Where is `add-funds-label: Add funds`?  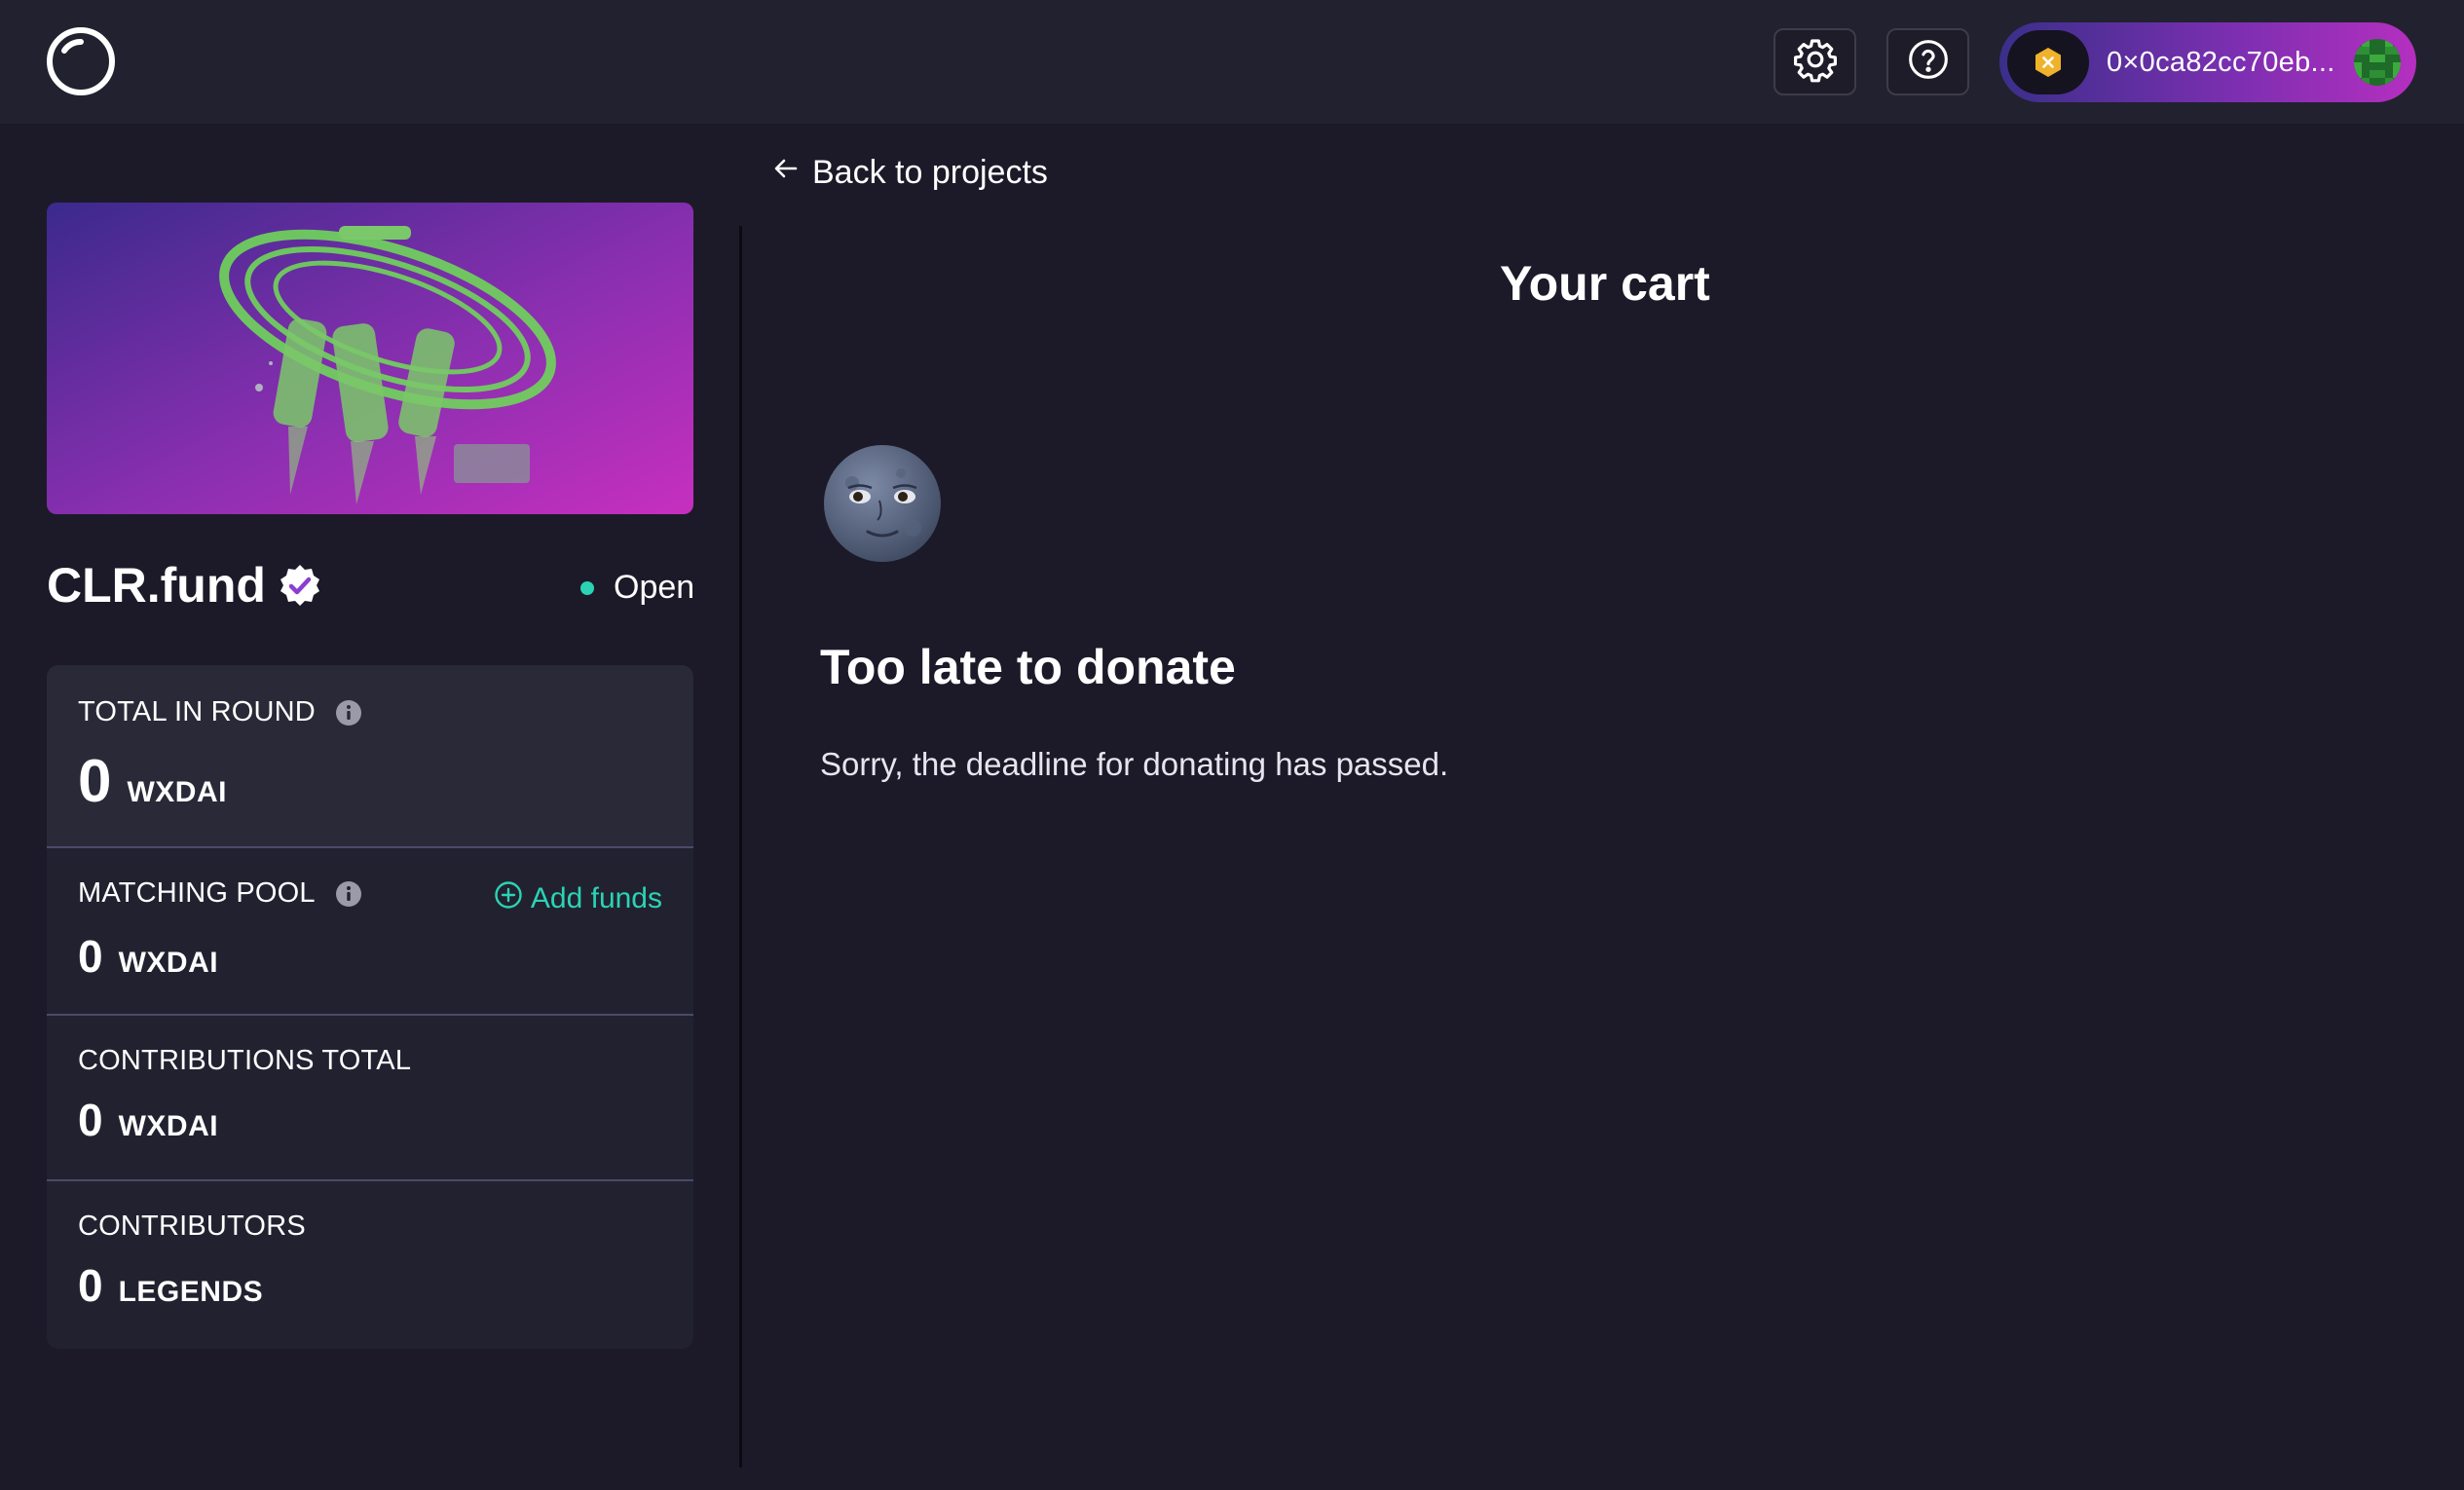
add-funds-label: Add funds is located at coordinates (596, 898).